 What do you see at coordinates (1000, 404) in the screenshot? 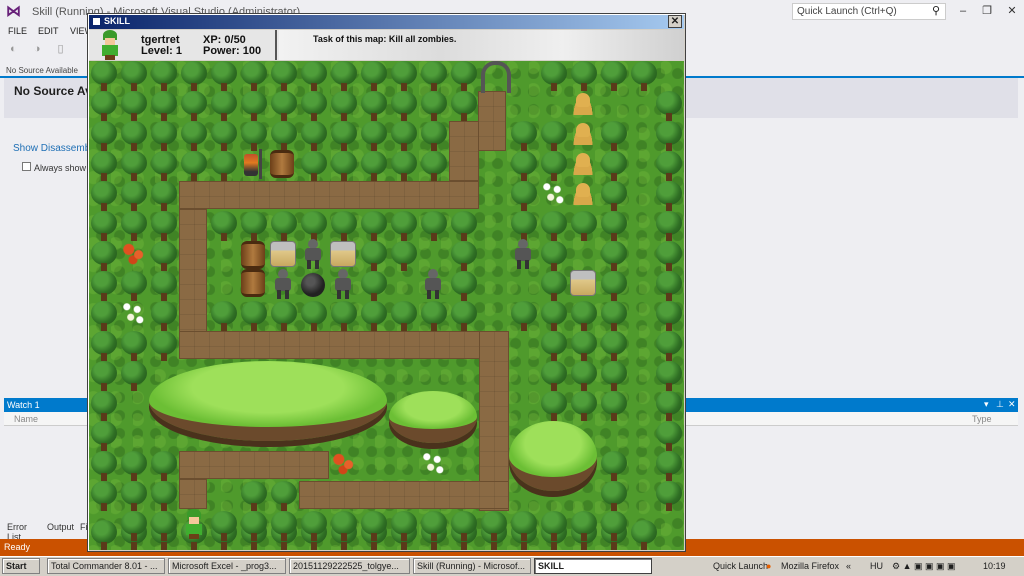
I see `pin-icon: ⊥` at bounding box center [1000, 404].